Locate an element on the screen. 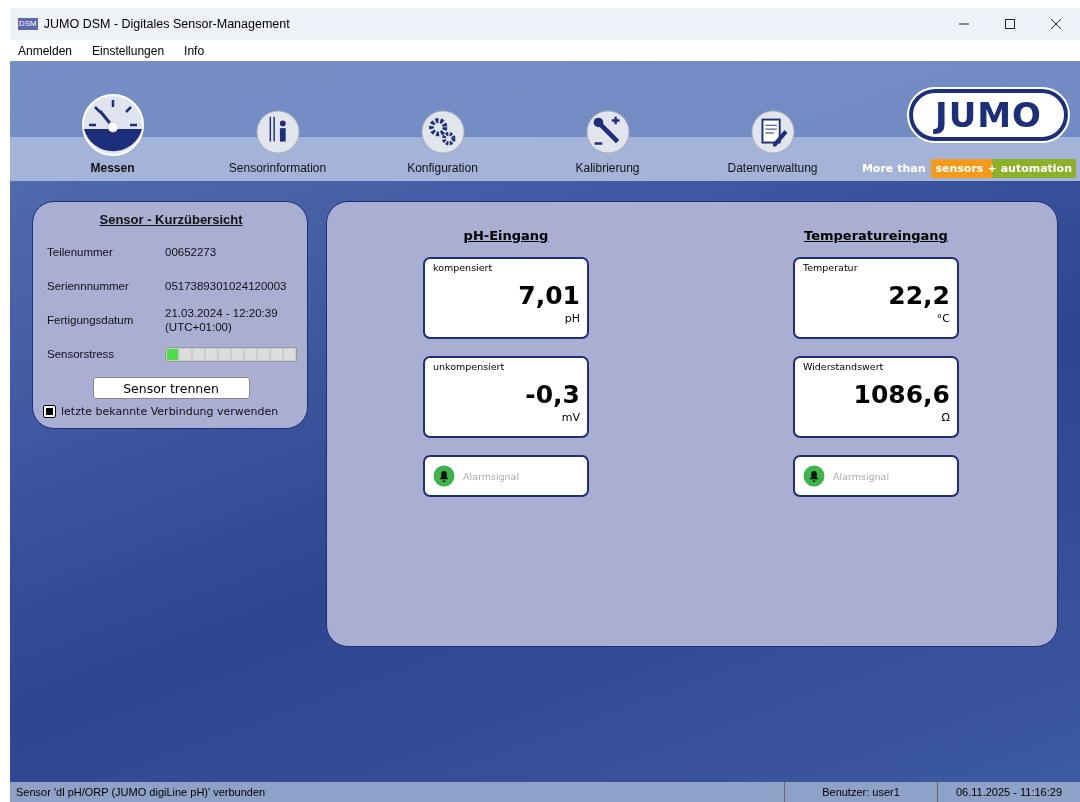 The width and height of the screenshot is (1080, 802). section-title: Temperatureingang is located at coordinates (876, 235).